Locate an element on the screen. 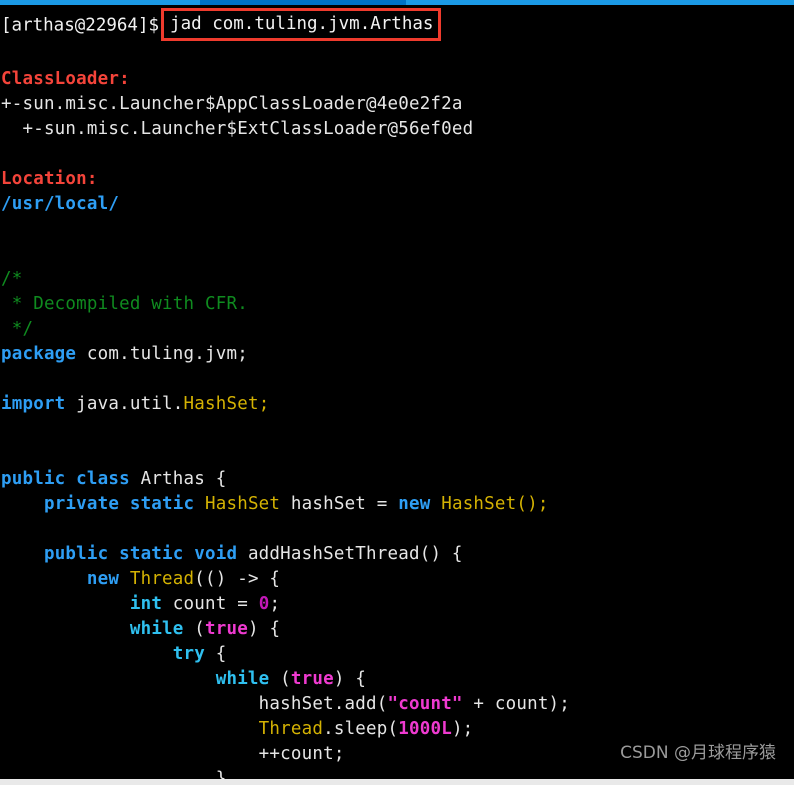  comment-open: /* is located at coordinates (12, 279).